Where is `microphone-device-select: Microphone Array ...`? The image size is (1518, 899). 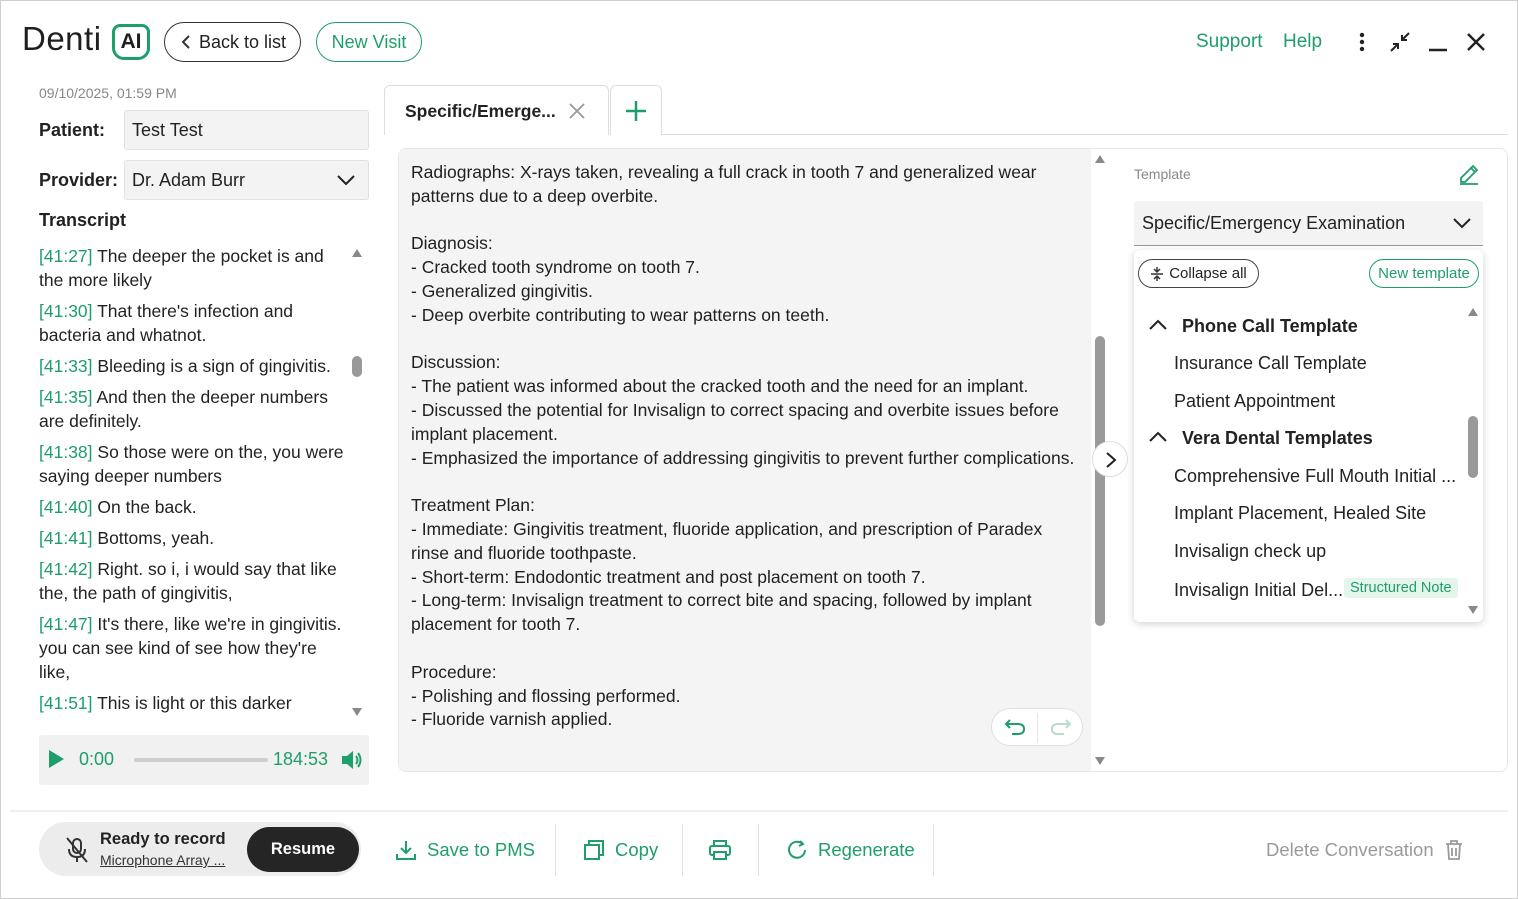 microphone-device-select: Microphone Array ... is located at coordinates (162, 860).